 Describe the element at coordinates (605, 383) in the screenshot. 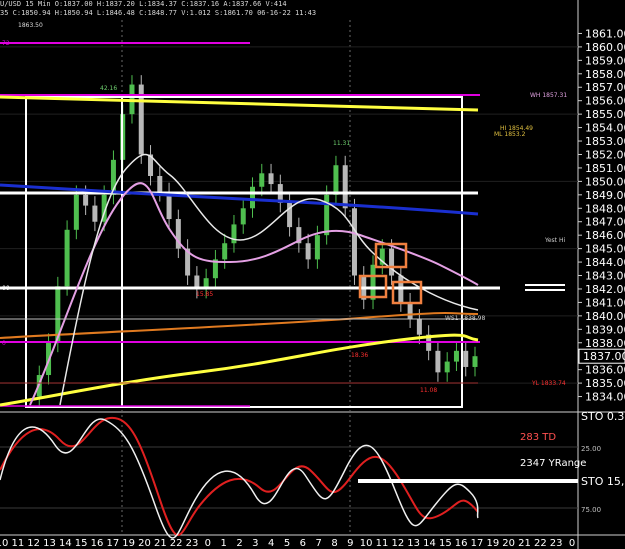

I see `price-tick-label: 1835.00` at that location.